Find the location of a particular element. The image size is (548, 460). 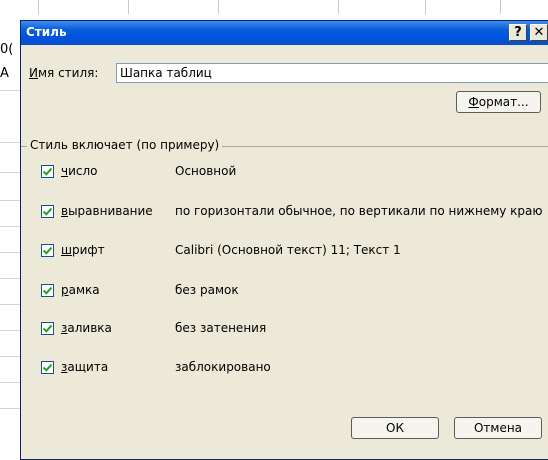

checkbox-label: шрифт is located at coordinates (83, 250).